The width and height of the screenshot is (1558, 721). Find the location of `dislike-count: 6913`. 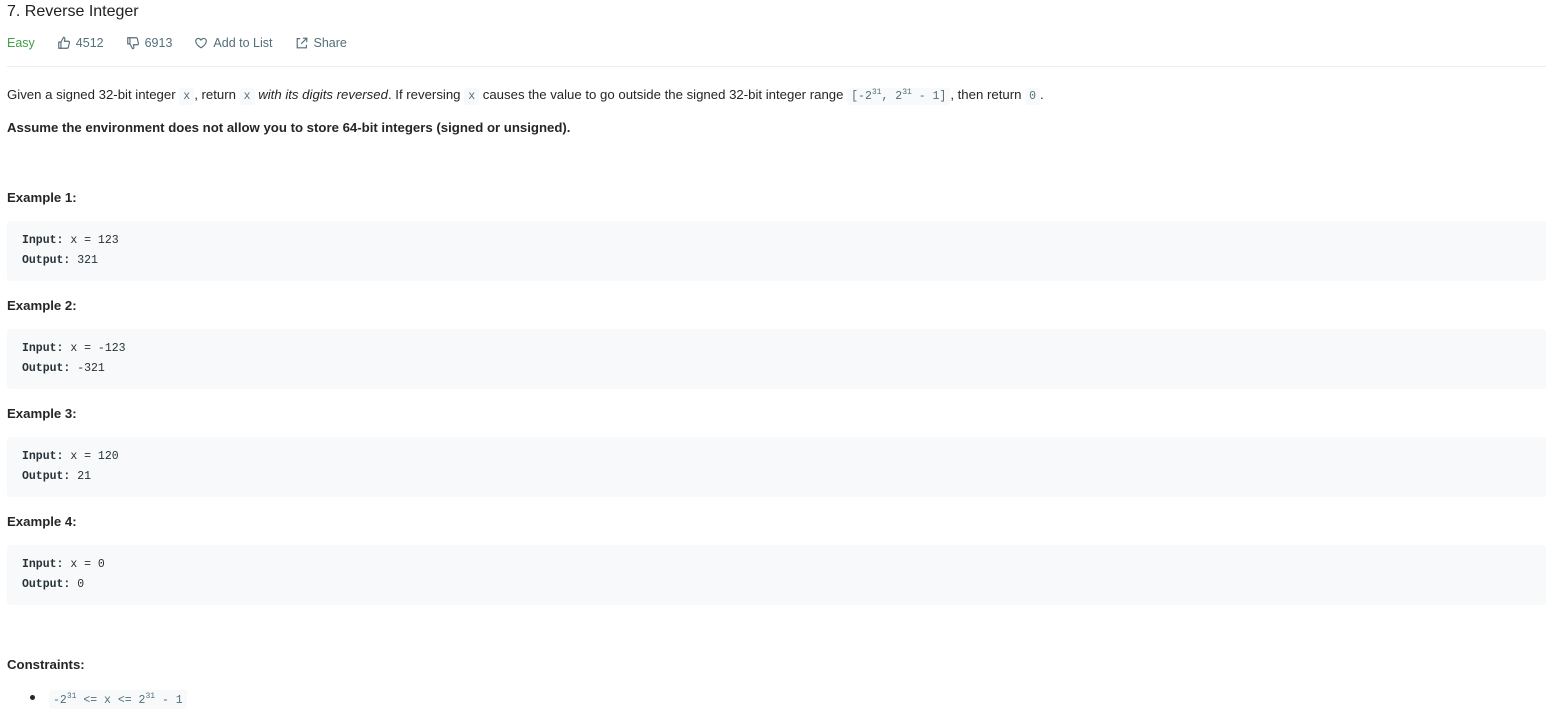

dislike-count: 6913 is located at coordinates (158, 43).